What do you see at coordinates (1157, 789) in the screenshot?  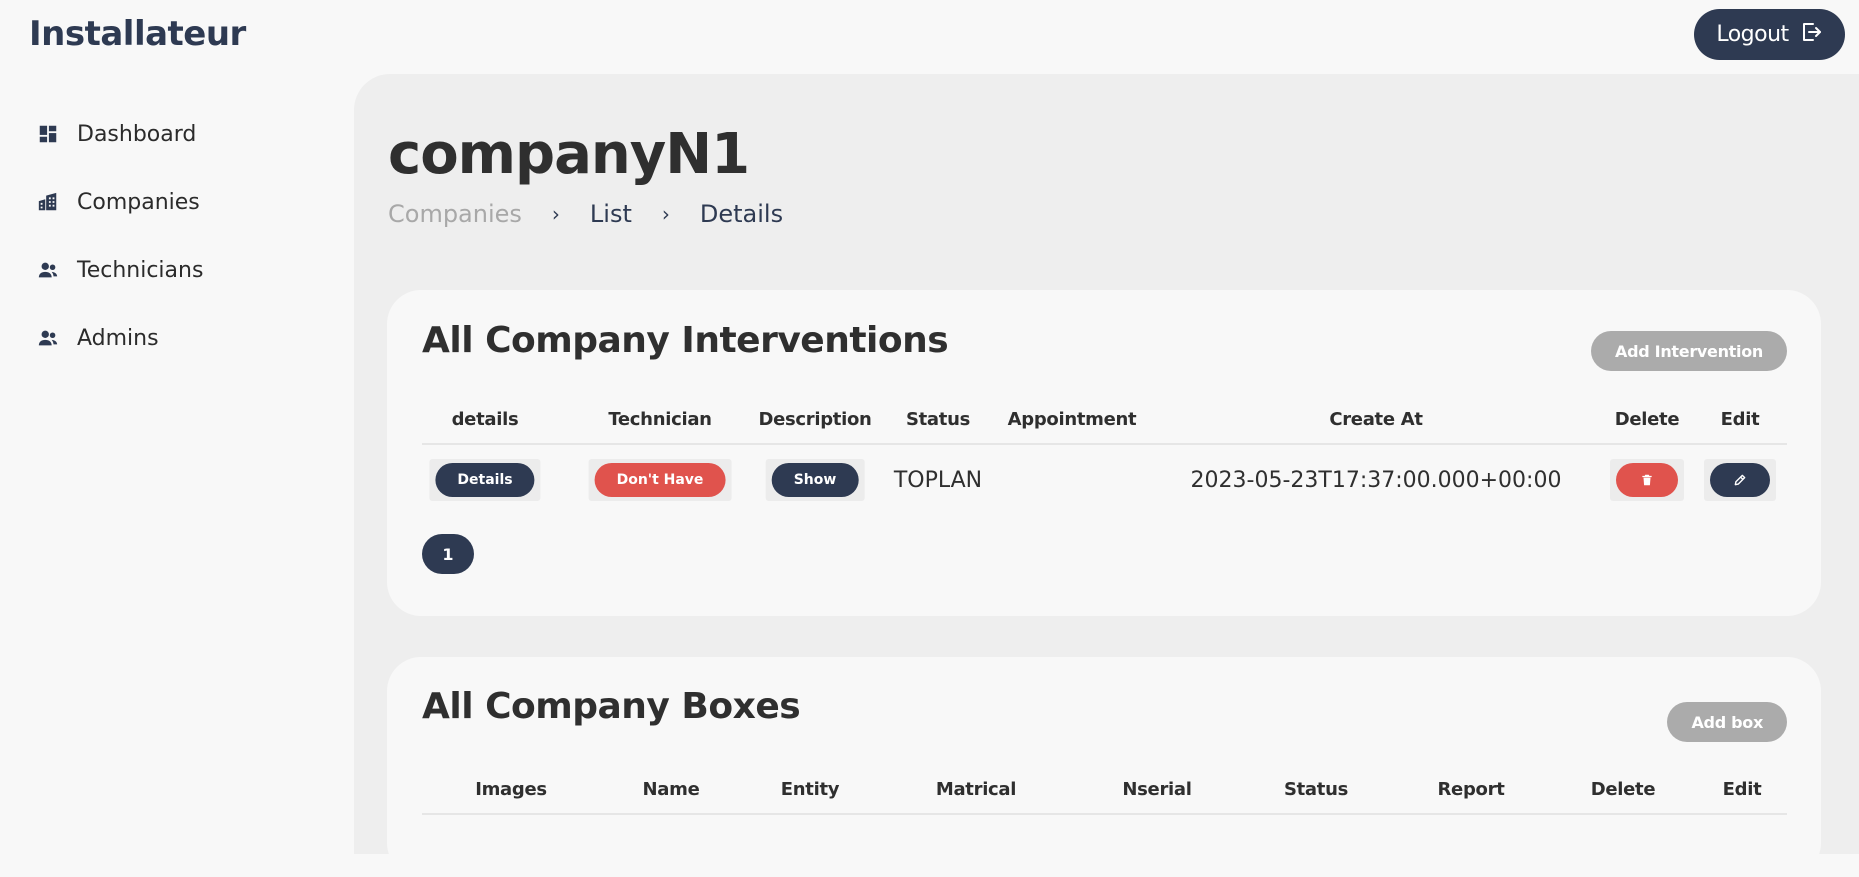 I see `column-header-nserial: Nserial` at bounding box center [1157, 789].